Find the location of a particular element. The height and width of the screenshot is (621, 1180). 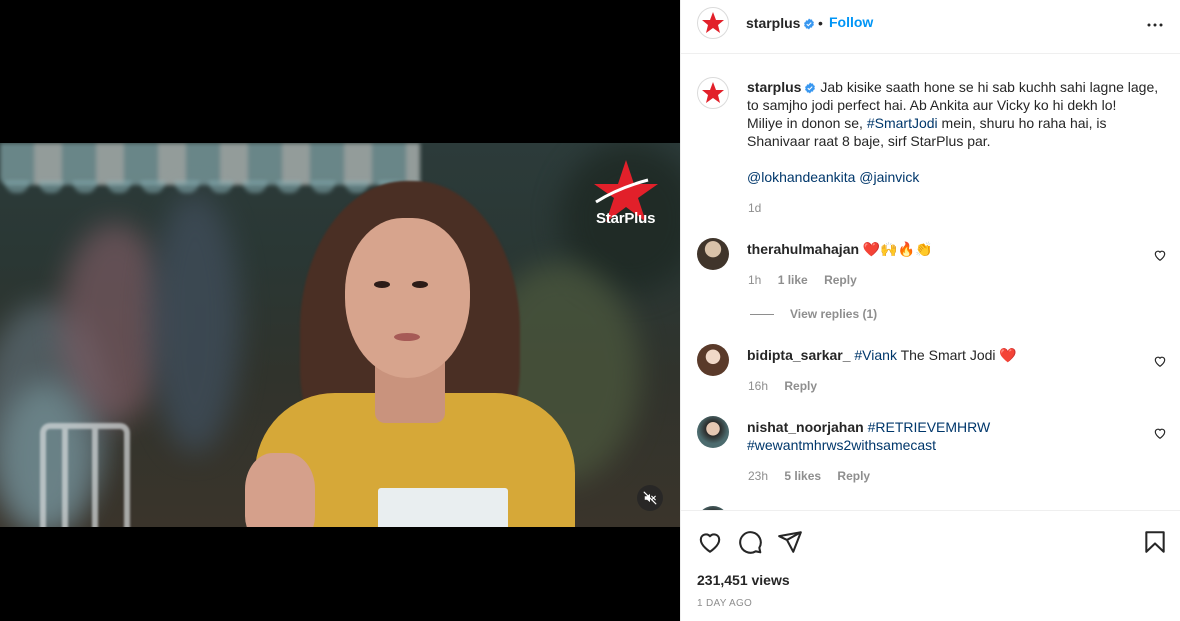

follow-button: Follow is located at coordinates (851, 22).